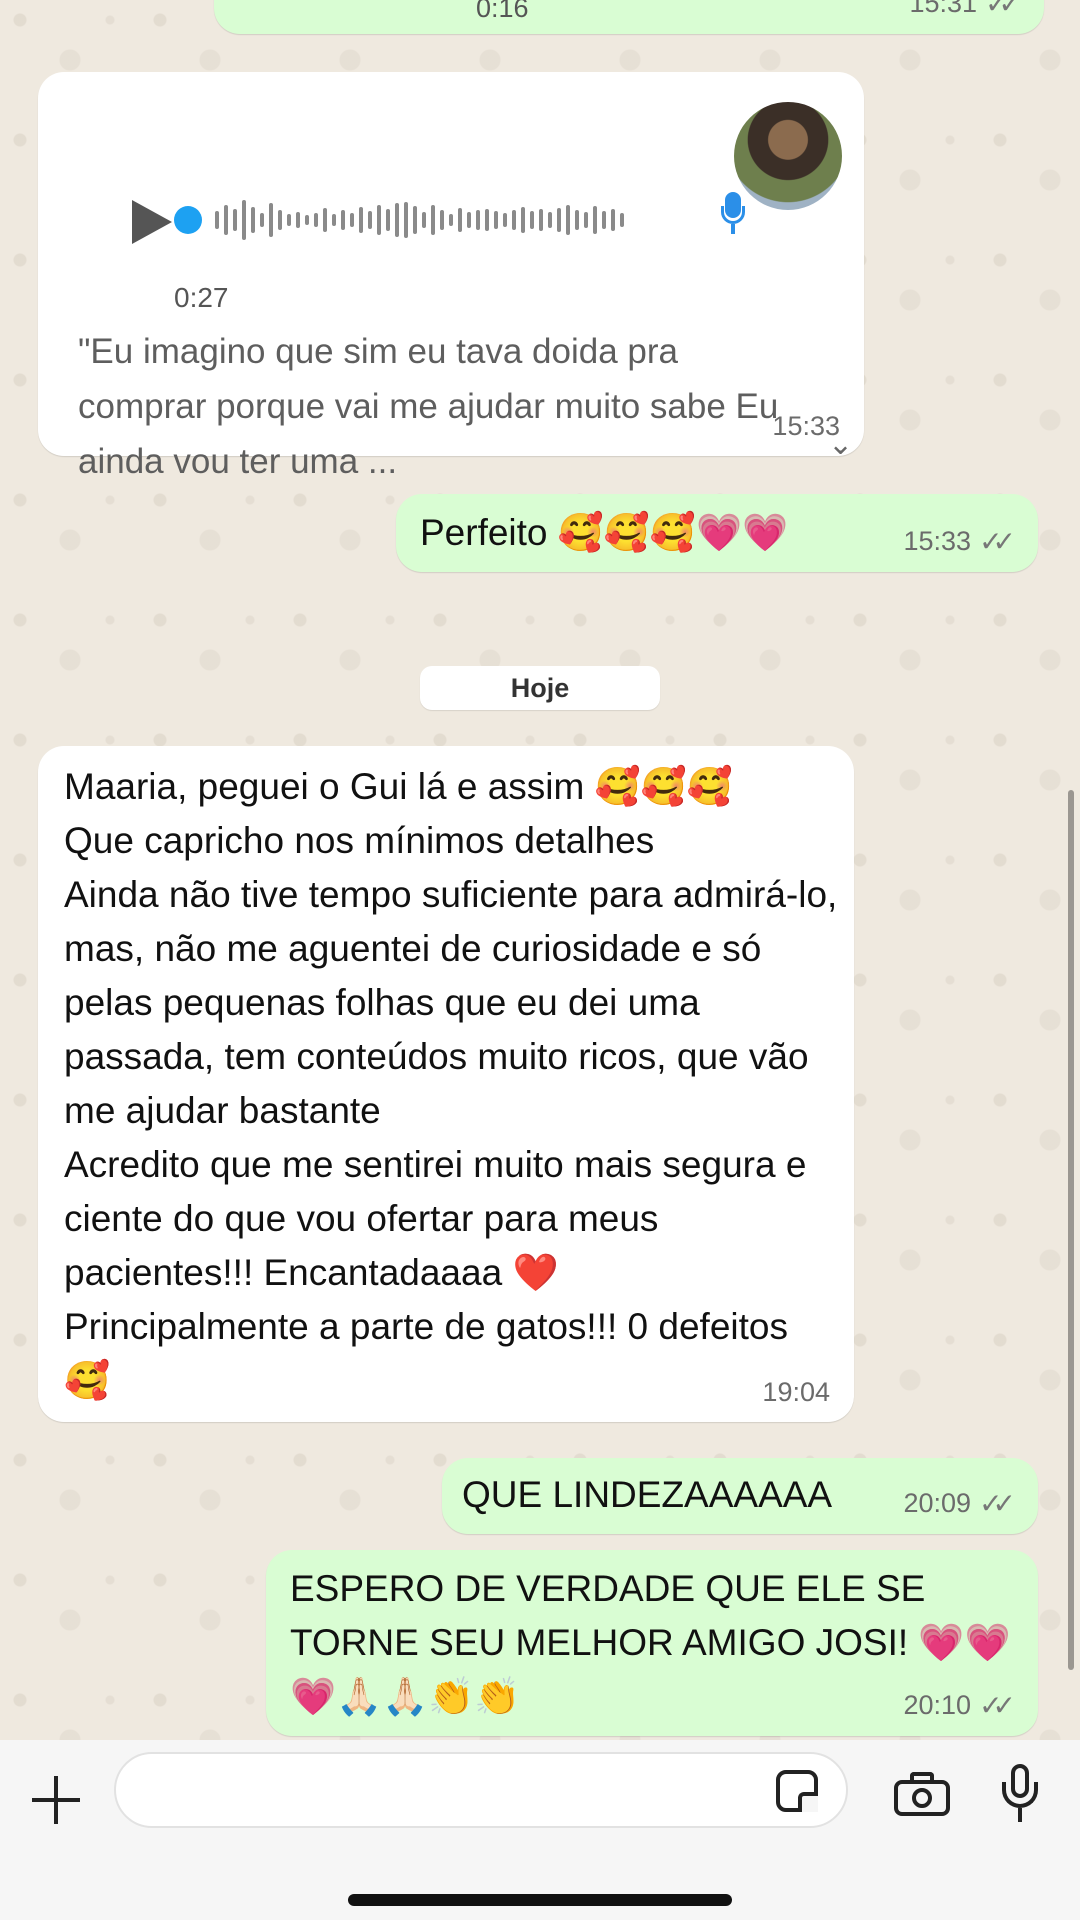  What do you see at coordinates (797, 1791) in the screenshot?
I see `sticker-icon` at bounding box center [797, 1791].